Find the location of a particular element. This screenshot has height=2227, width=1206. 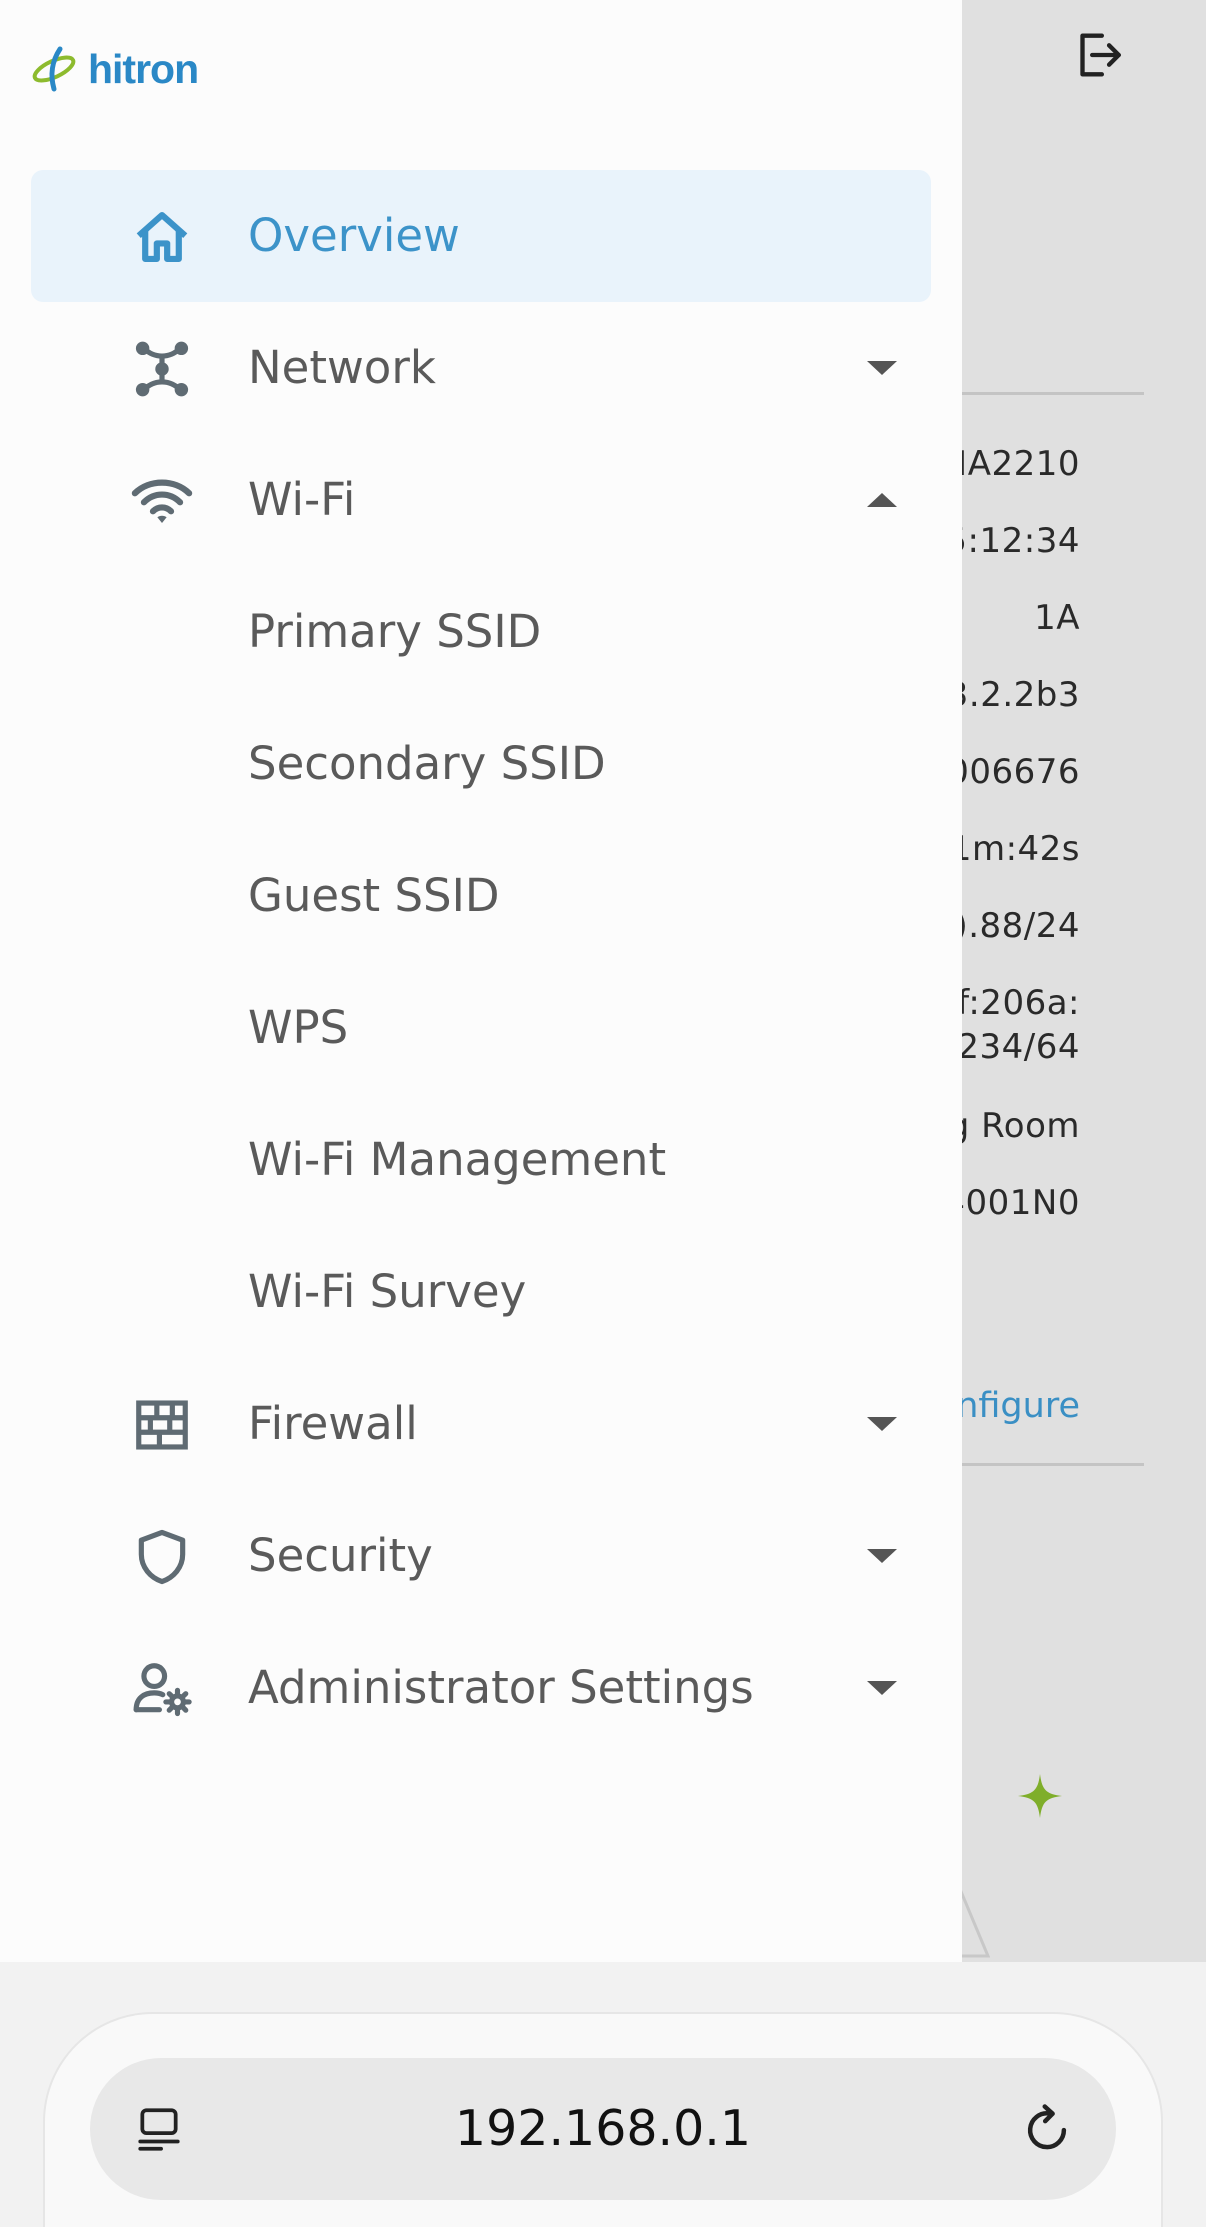

info-value: g Room is located at coordinates (1013, 1126).